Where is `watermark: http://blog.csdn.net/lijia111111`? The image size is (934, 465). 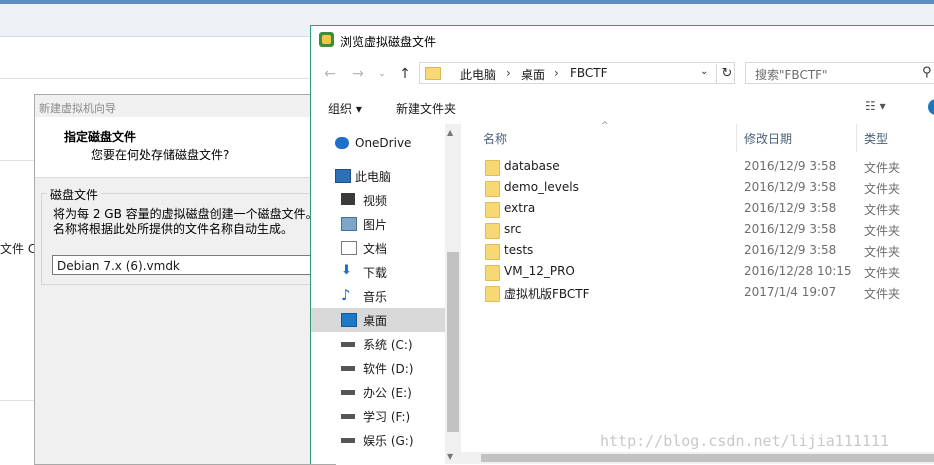
watermark: http://blog.csdn.net/lijia111111 is located at coordinates (744, 441).